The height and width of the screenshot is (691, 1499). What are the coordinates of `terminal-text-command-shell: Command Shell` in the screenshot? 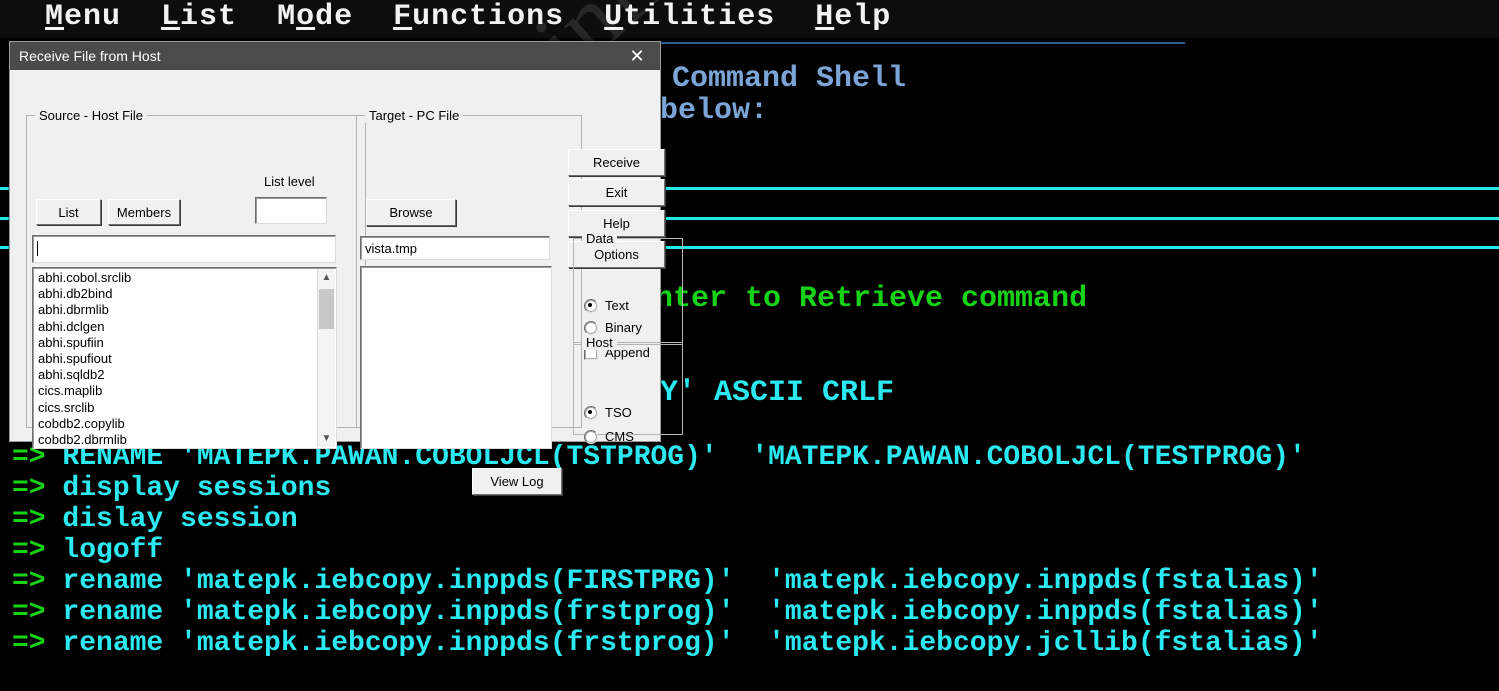 It's located at (789, 79).